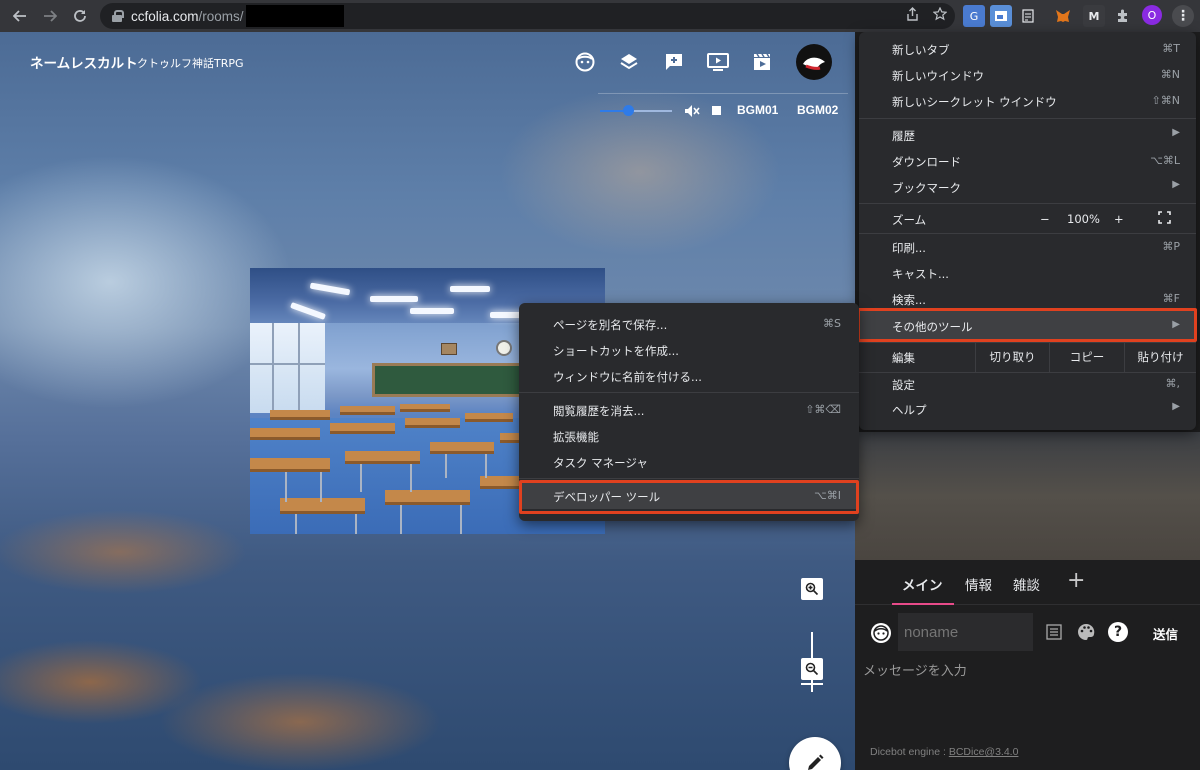 The width and height of the screenshot is (1200, 770). I want to click on stop-icon, so click(716, 110).